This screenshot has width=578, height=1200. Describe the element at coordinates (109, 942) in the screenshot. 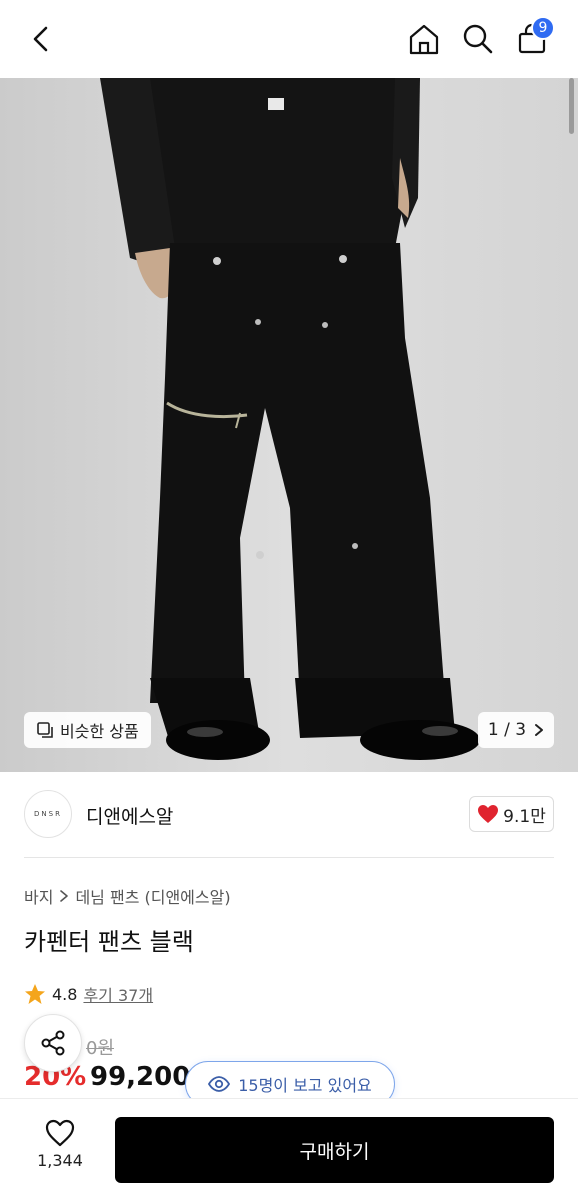

I see `product-title: 카펜터 팬츠 블랙` at that location.